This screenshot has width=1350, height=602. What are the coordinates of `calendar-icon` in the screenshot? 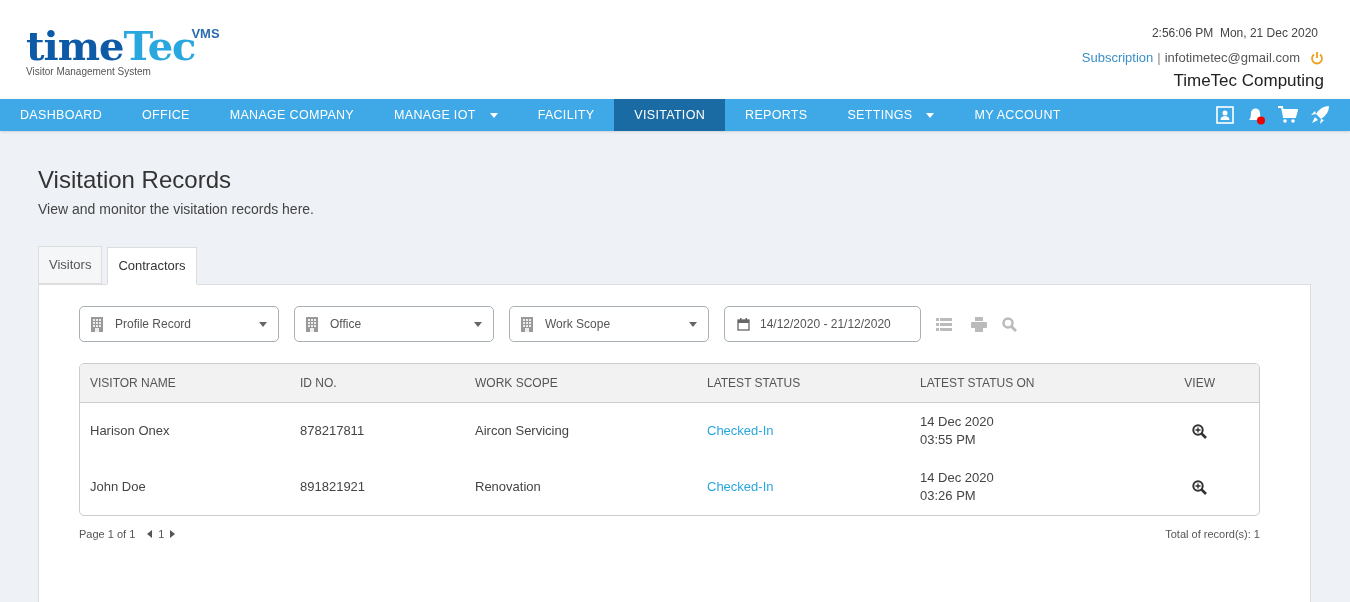 It's located at (743, 324).